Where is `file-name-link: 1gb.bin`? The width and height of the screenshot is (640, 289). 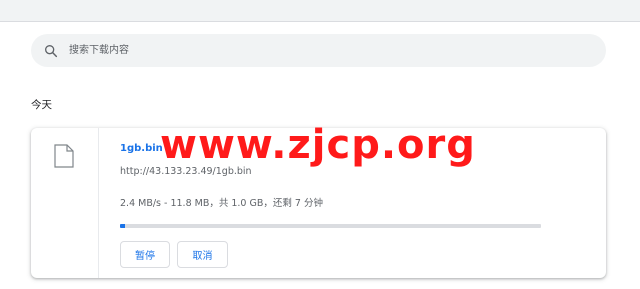 file-name-link: 1gb.bin is located at coordinates (141, 148).